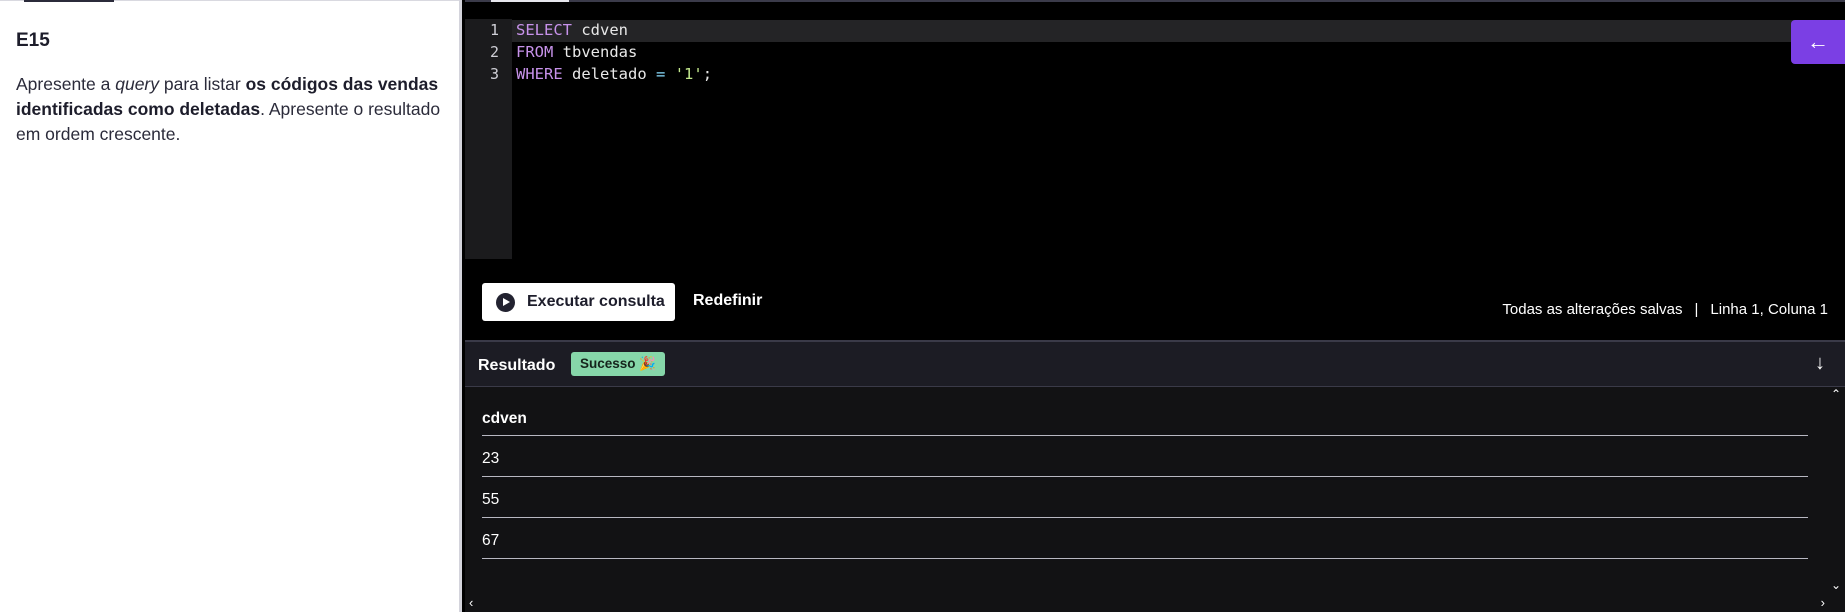  I want to click on sql-operator: =, so click(661, 74).